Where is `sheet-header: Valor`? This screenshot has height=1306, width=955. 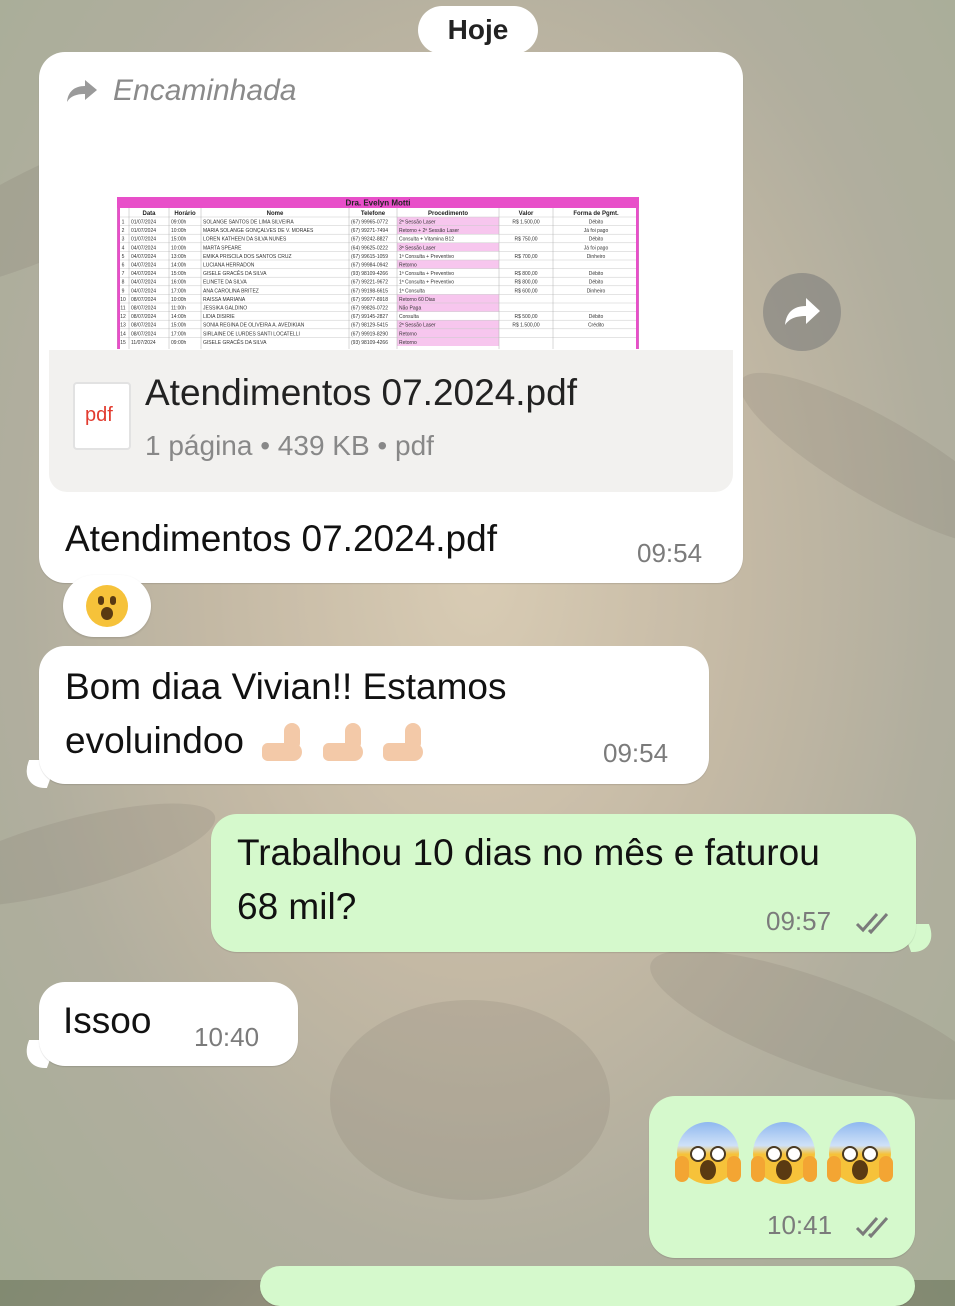
sheet-header: Valor is located at coordinates (526, 214).